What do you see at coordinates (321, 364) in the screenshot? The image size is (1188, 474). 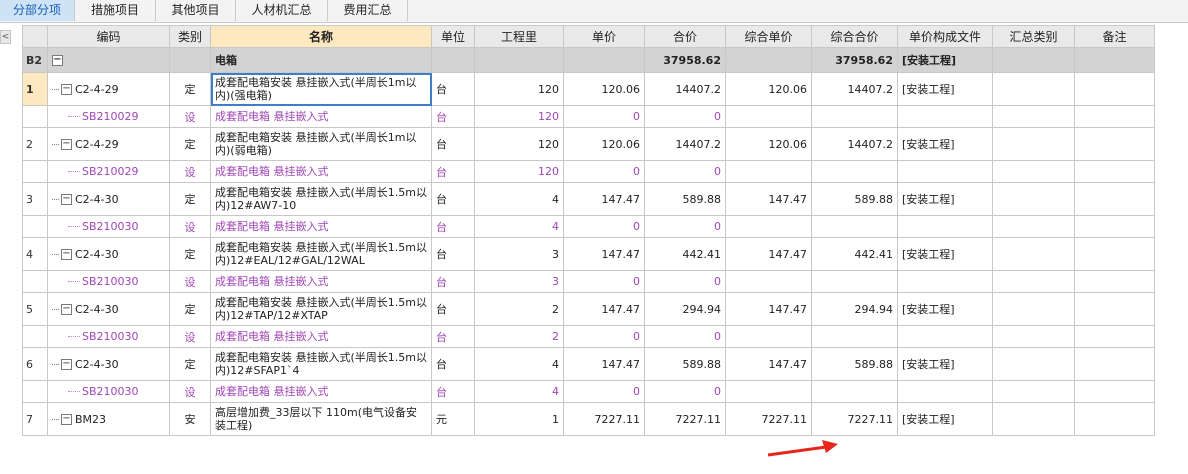 I see `name-cell: 成套配电箱安装 悬挂嵌入式(半周长1.5m以内)12#SFAP1`4` at bounding box center [321, 364].